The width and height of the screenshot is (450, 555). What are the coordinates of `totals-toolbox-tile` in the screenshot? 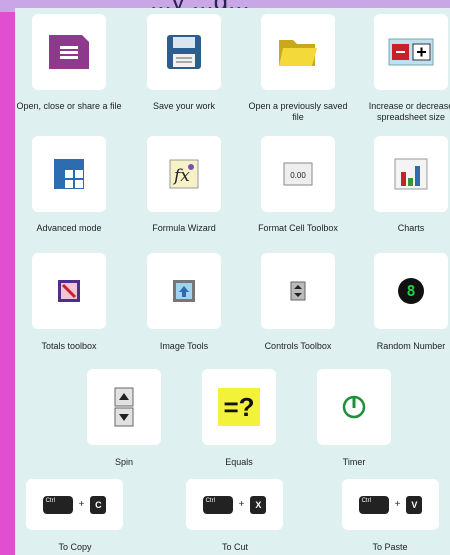 It's located at (69, 291).